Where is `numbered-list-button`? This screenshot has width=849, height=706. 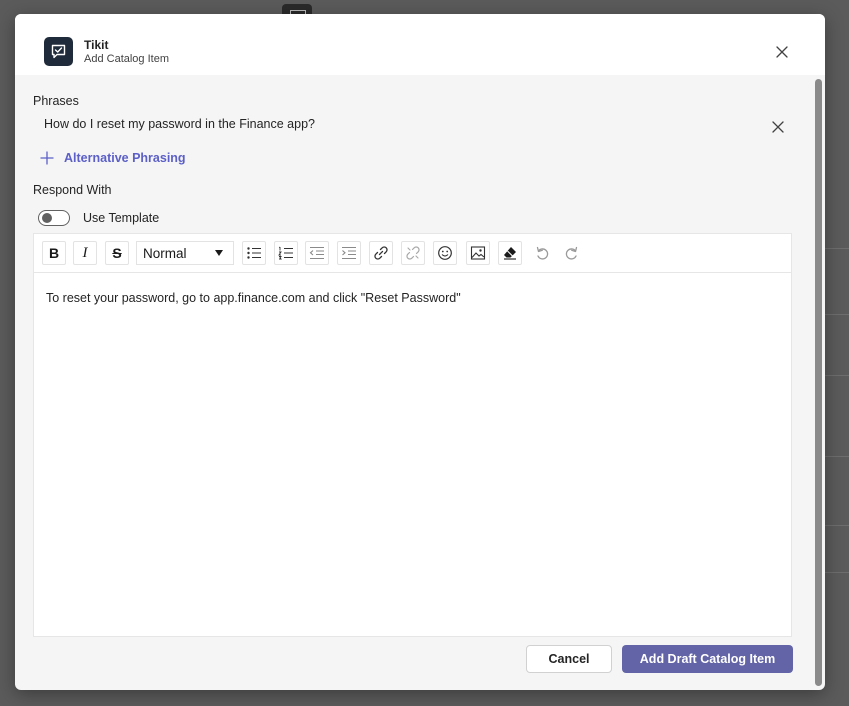 numbered-list-button is located at coordinates (286, 253).